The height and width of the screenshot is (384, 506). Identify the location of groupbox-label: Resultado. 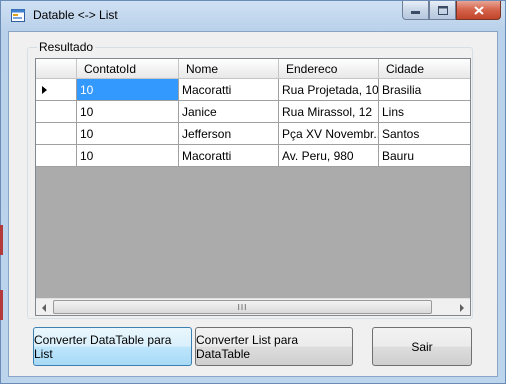
(66, 47).